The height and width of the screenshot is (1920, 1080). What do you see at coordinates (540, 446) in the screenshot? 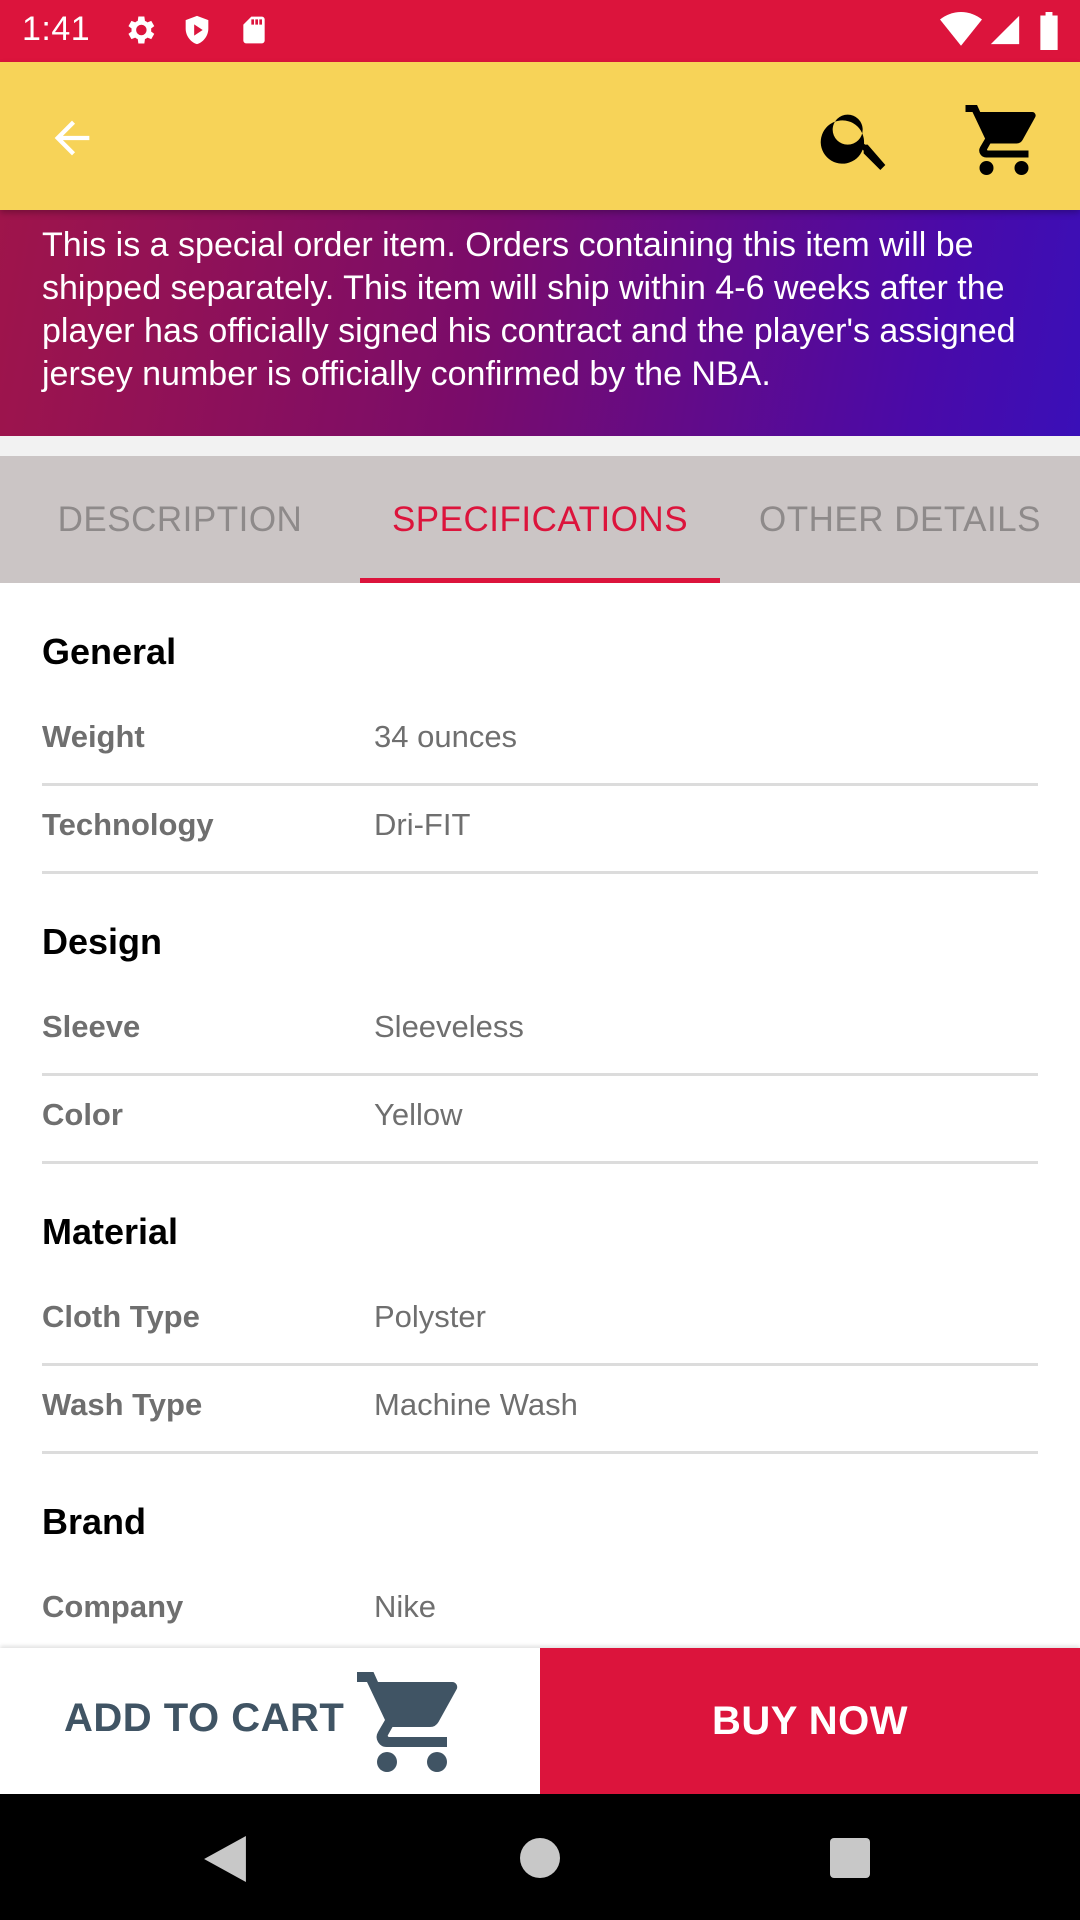
I see `divider` at bounding box center [540, 446].